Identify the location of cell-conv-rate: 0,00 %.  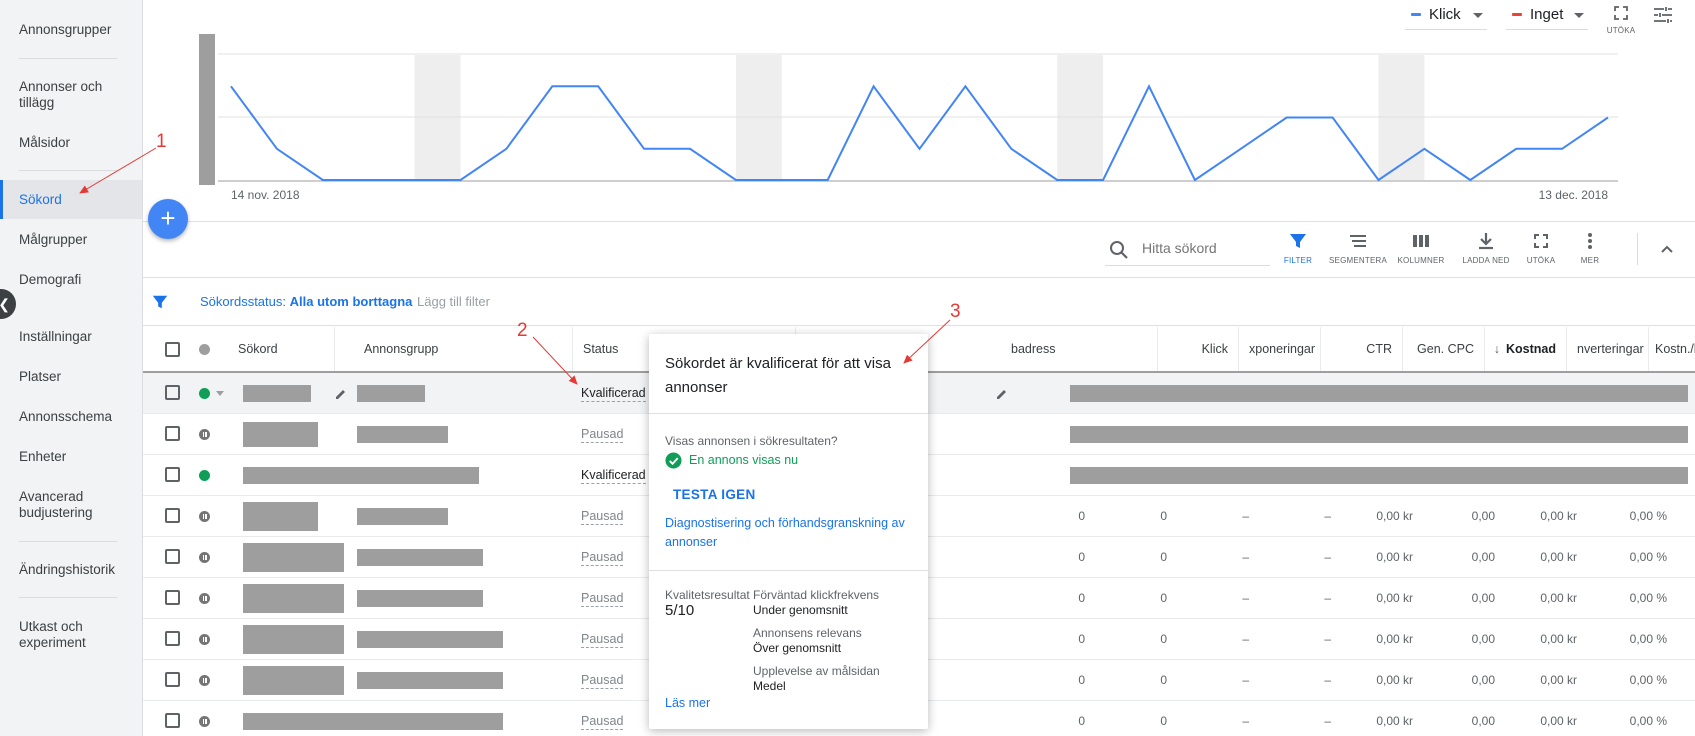
(1648, 557).